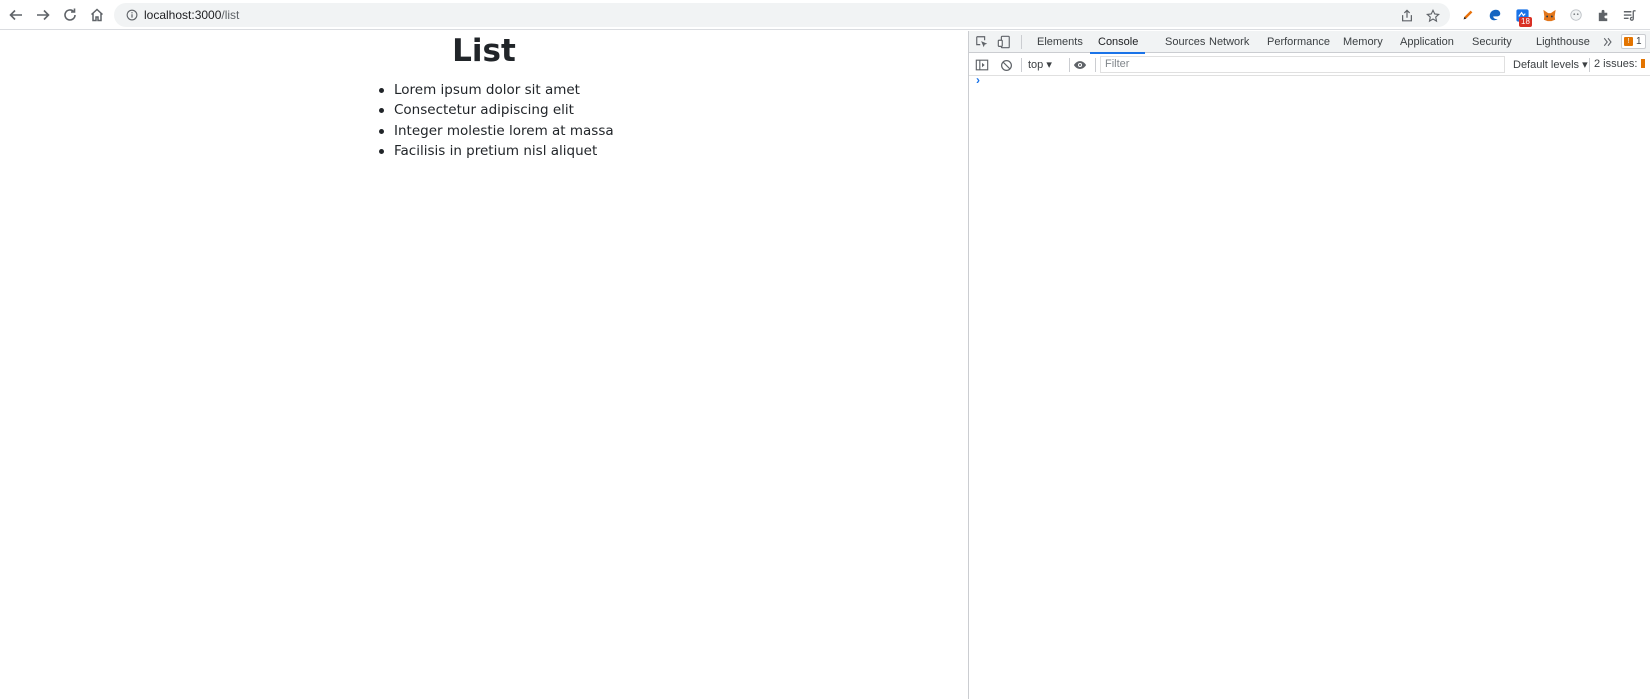 The image size is (1650, 699). I want to click on url-host: localhost:3000, so click(183, 15).